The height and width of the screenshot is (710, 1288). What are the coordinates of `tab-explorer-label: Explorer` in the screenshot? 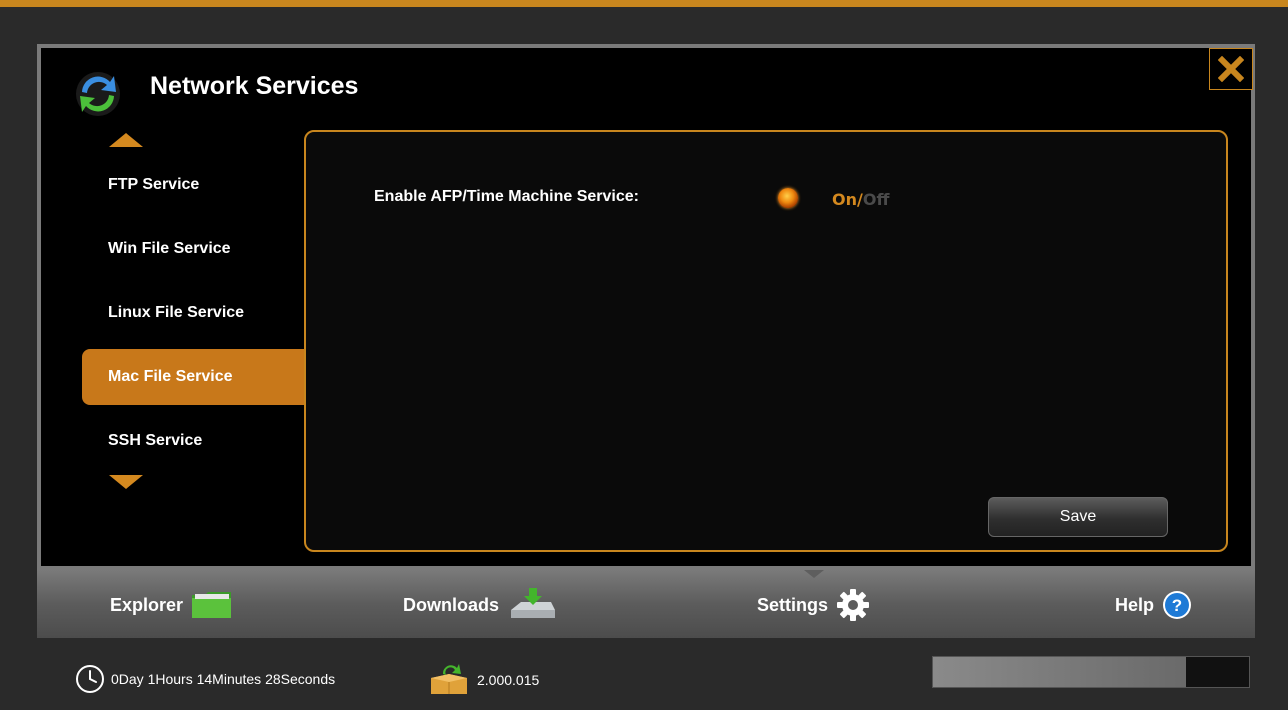 It's located at (147, 604).